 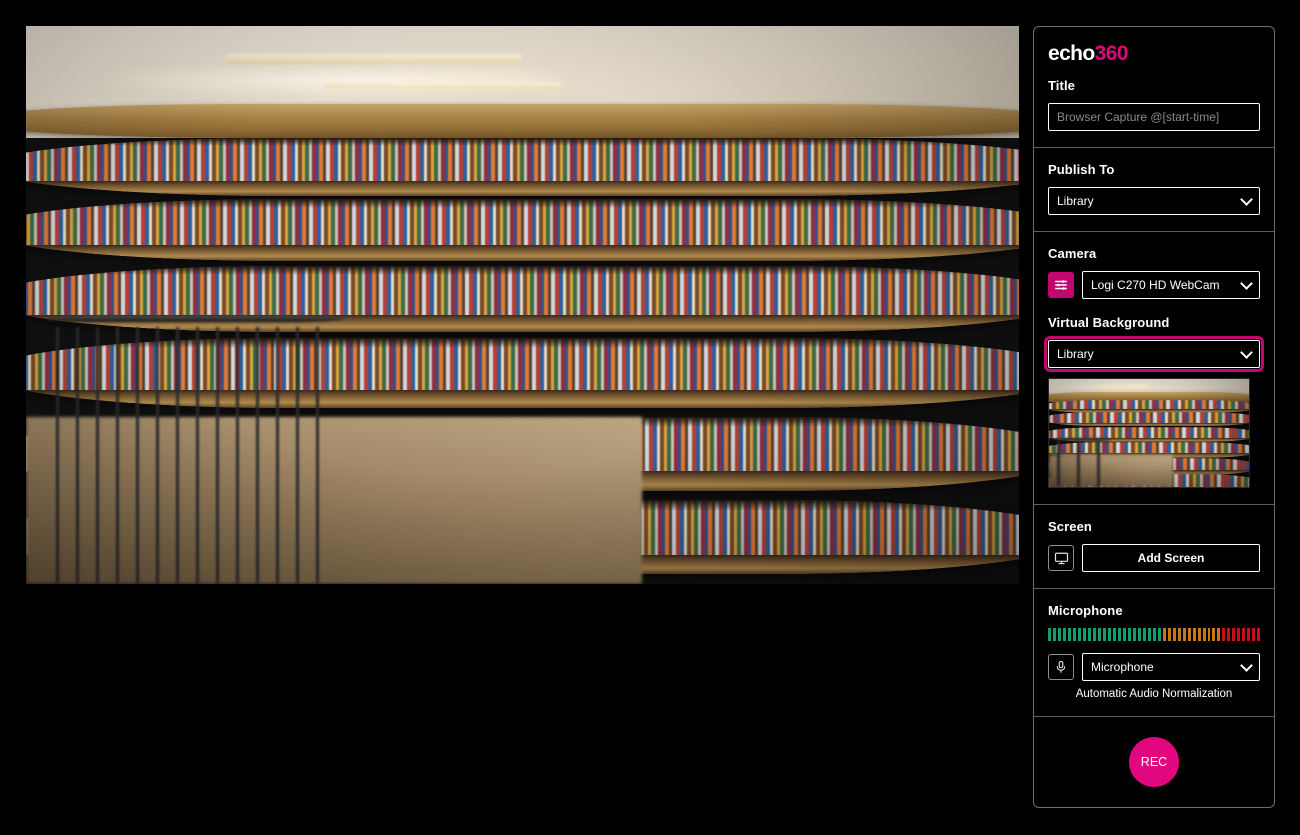 I want to click on virtual-background-thumbnail, so click(x=1149, y=433).